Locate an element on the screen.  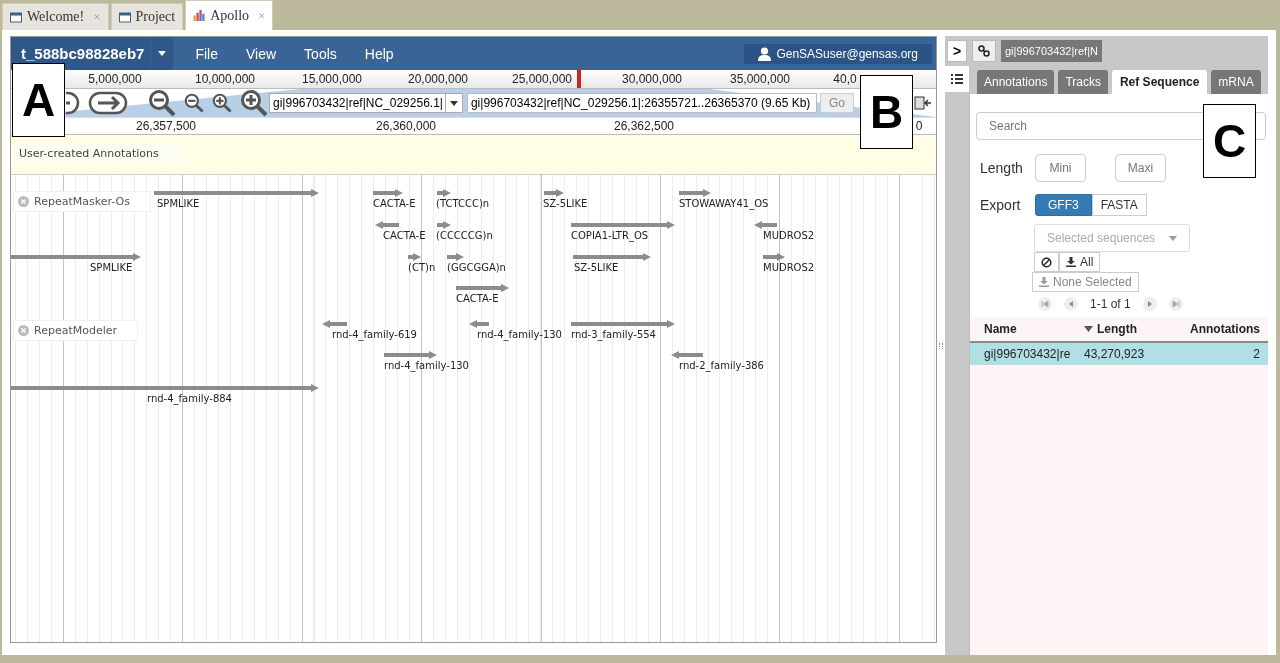
feature-label: STOWAWAY41_OS is located at coordinates (724, 203).